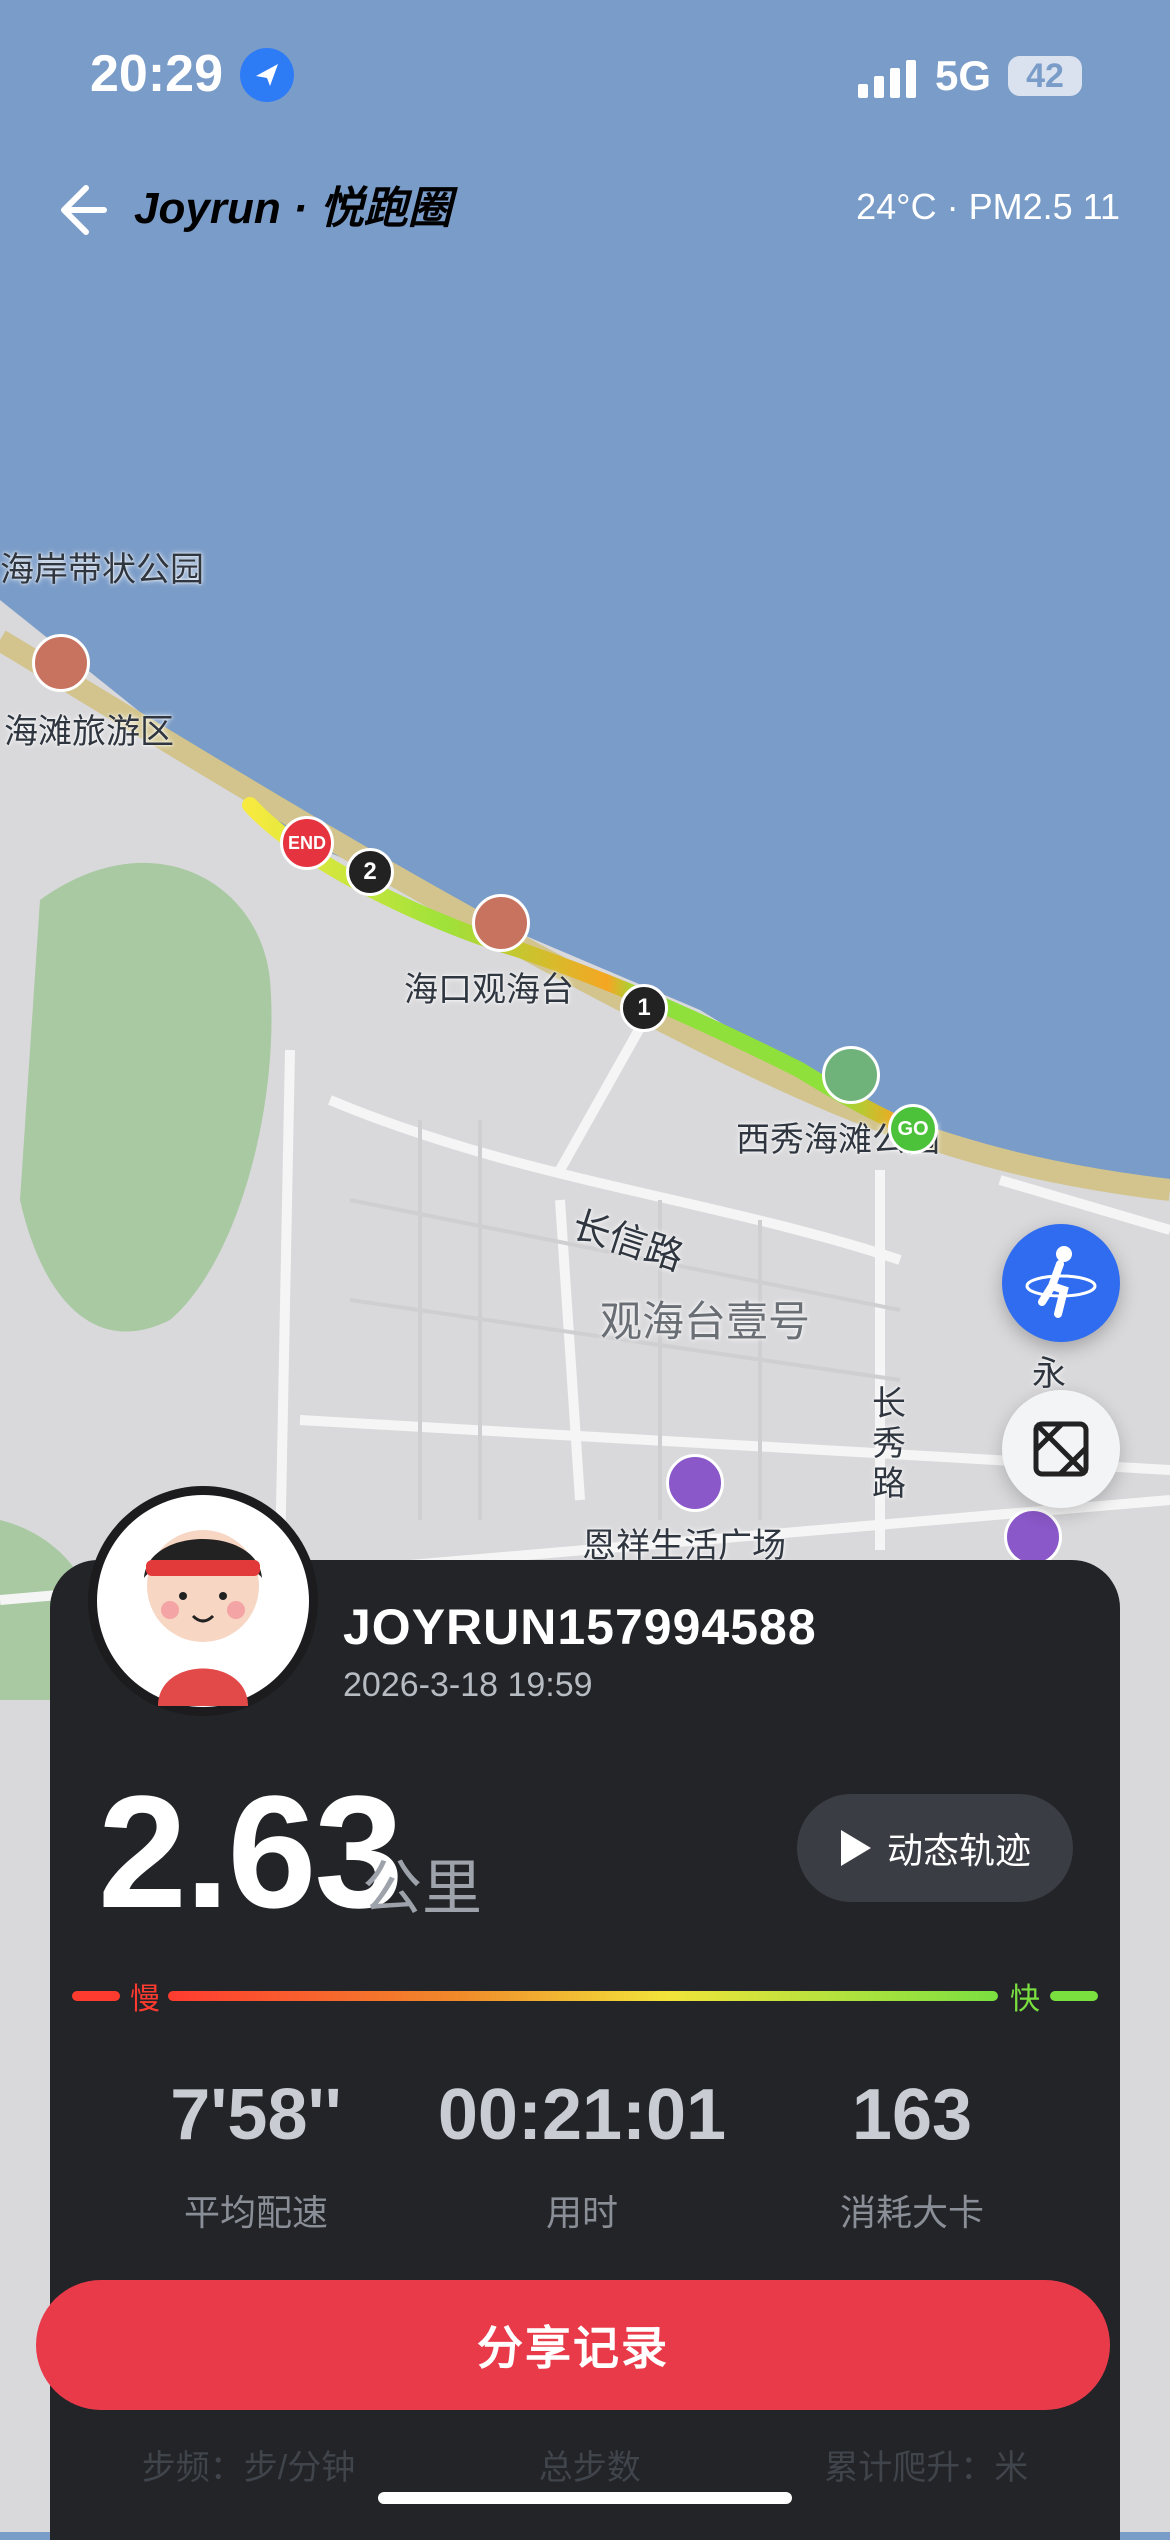 The width and height of the screenshot is (1170, 2540). Describe the element at coordinates (250, 1851) in the screenshot. I see `distance-value: 2.63` at that location.